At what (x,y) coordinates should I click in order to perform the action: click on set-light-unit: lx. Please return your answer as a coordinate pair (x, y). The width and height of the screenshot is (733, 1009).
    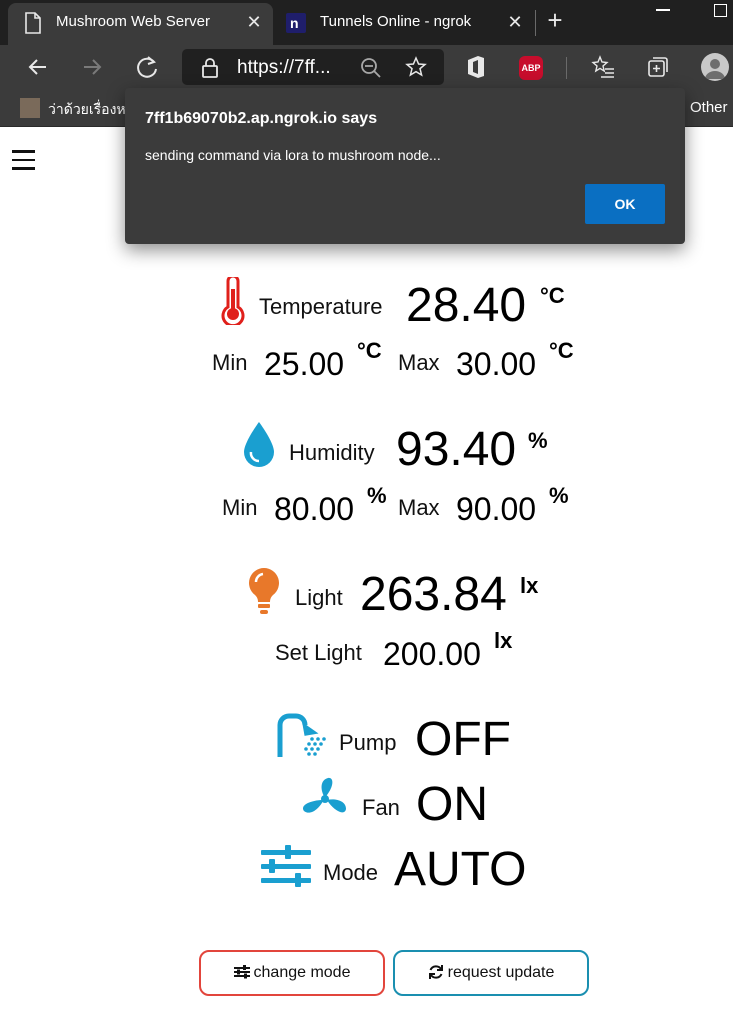
    Looking at the image, I should click on (503, 640).